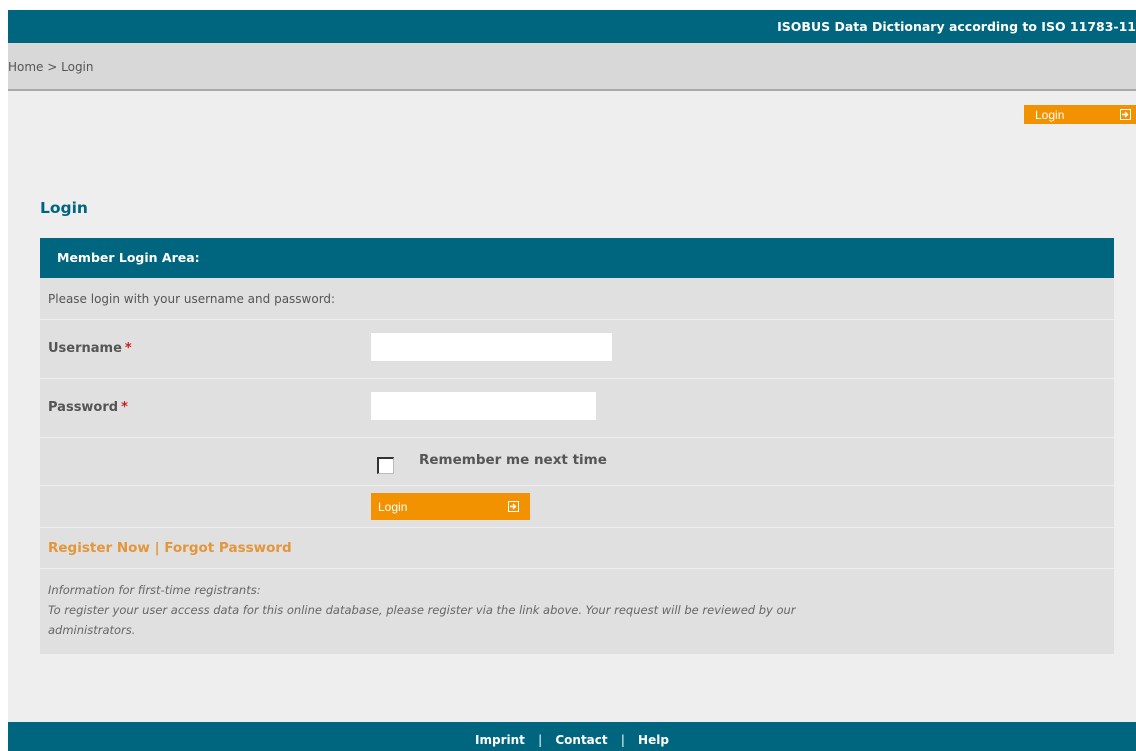 Image resolution: width=1136 pixels, height=751 pixels. I want to click on username-input, so click(491, 347).